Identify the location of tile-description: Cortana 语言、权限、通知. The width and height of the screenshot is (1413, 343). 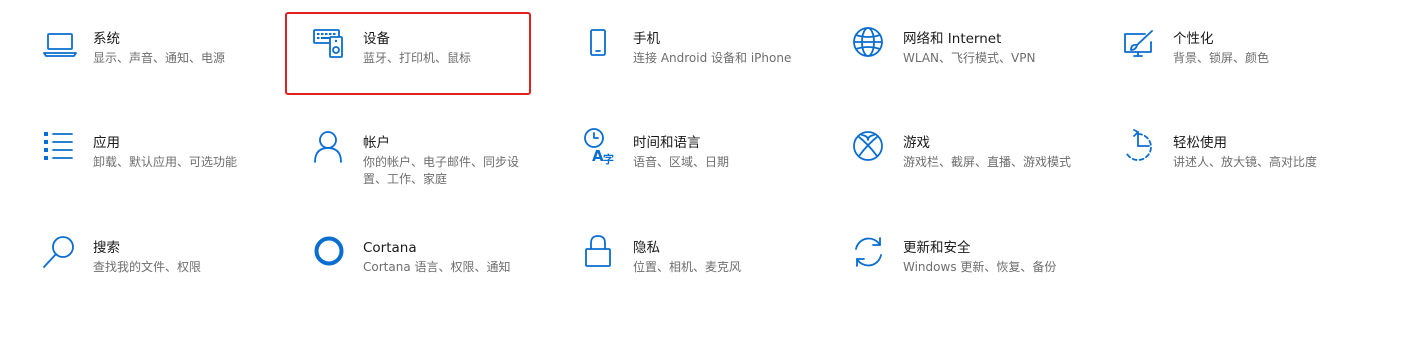
(437, 267).